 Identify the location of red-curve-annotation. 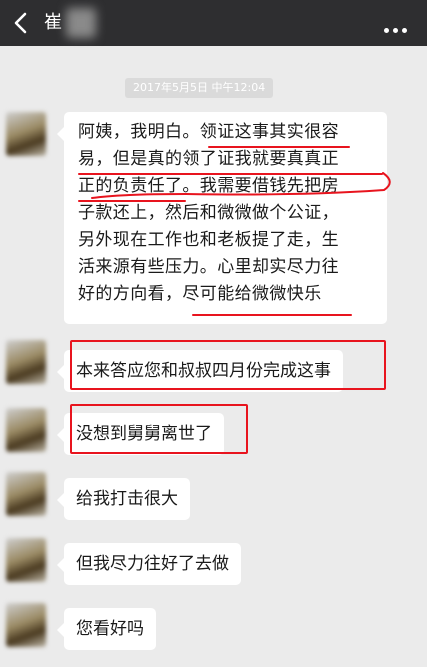
(241, 185).